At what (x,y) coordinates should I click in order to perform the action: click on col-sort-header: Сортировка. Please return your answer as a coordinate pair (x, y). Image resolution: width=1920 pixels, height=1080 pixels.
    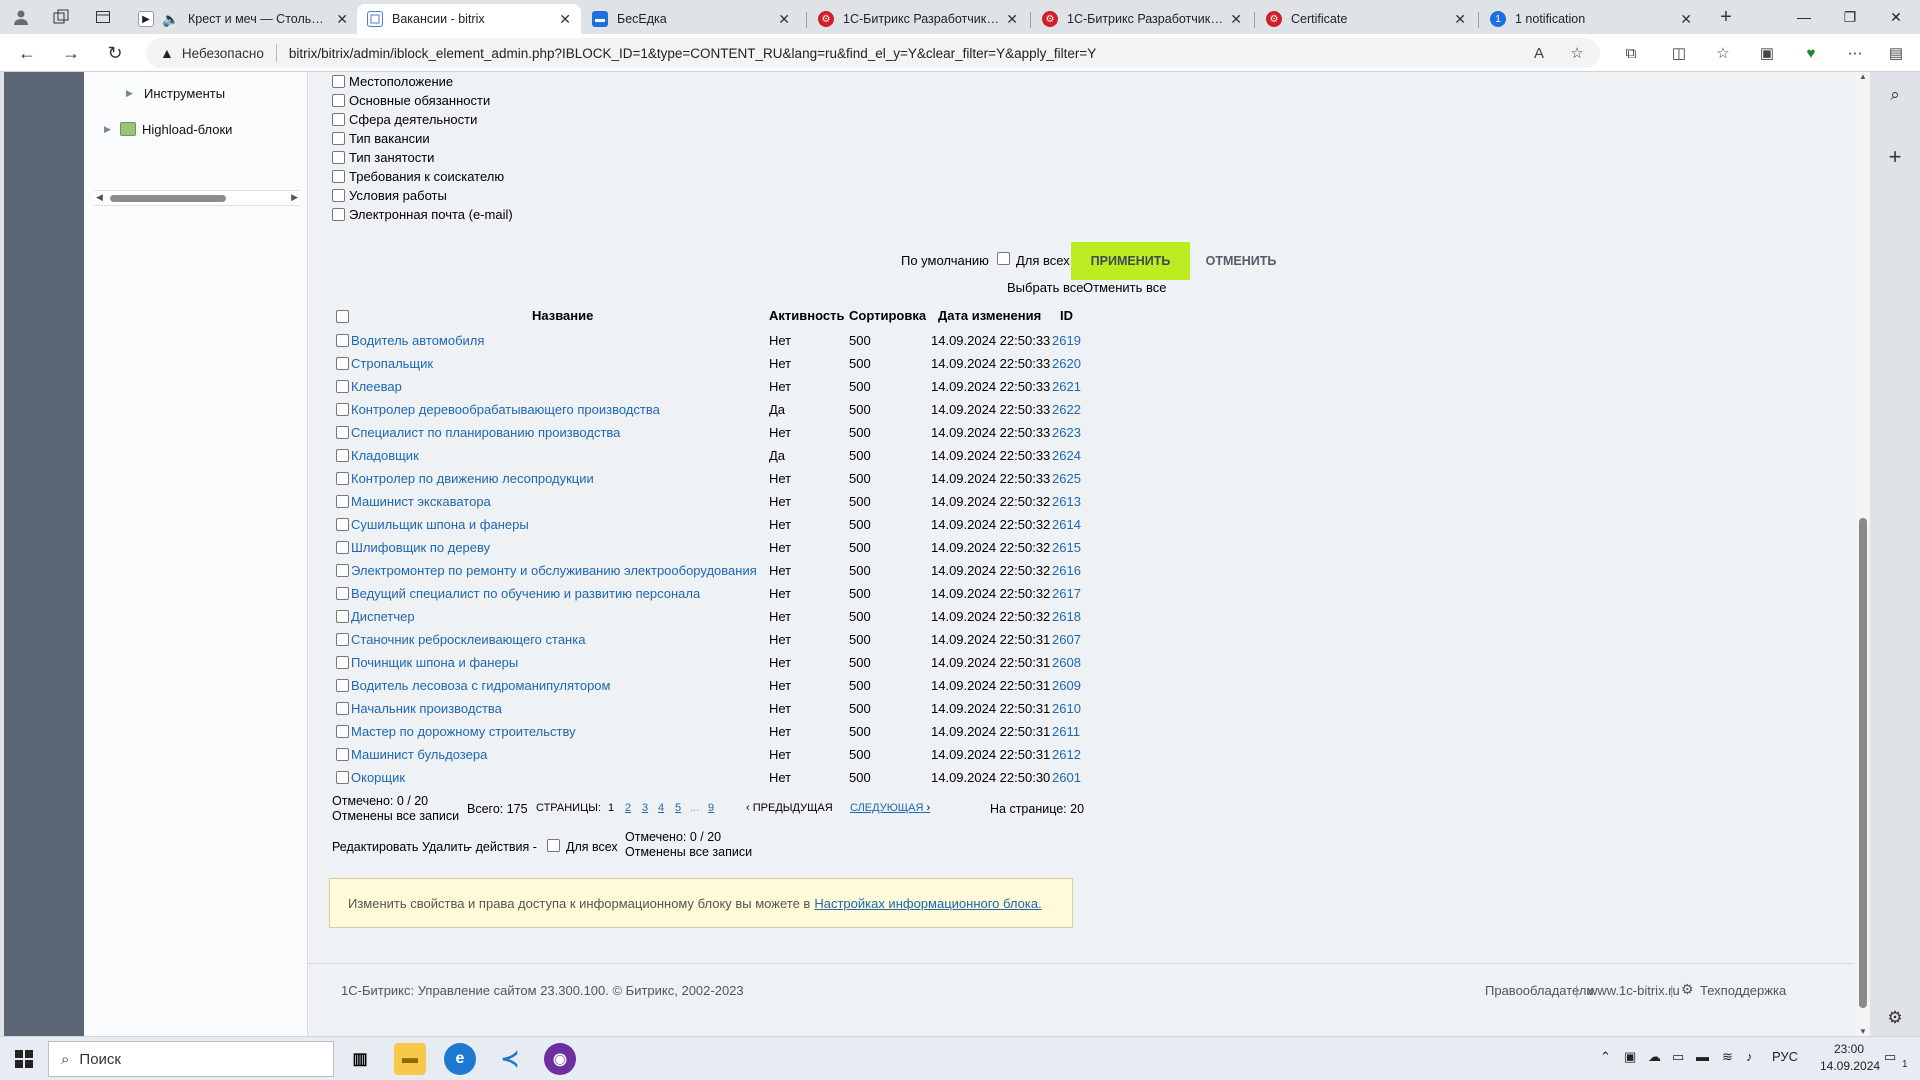
    Looking at the image, I should click on (887, 315).